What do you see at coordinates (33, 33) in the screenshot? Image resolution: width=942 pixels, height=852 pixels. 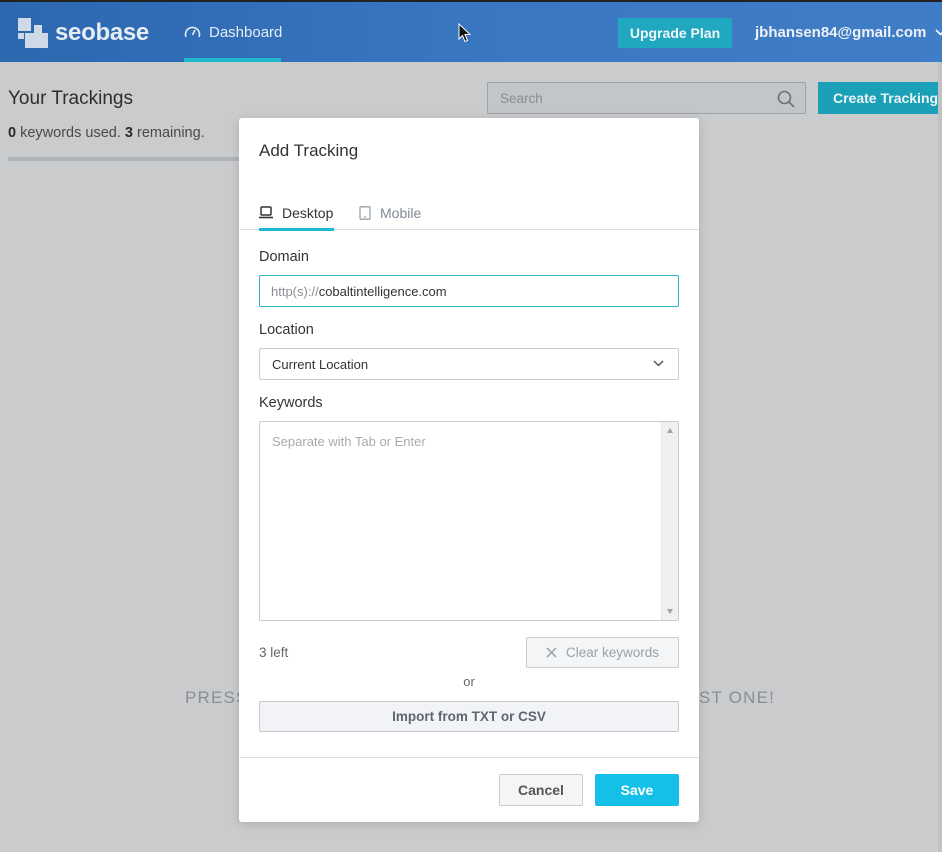 I see `logo-mark-icon` at bounding box center [33, 33].